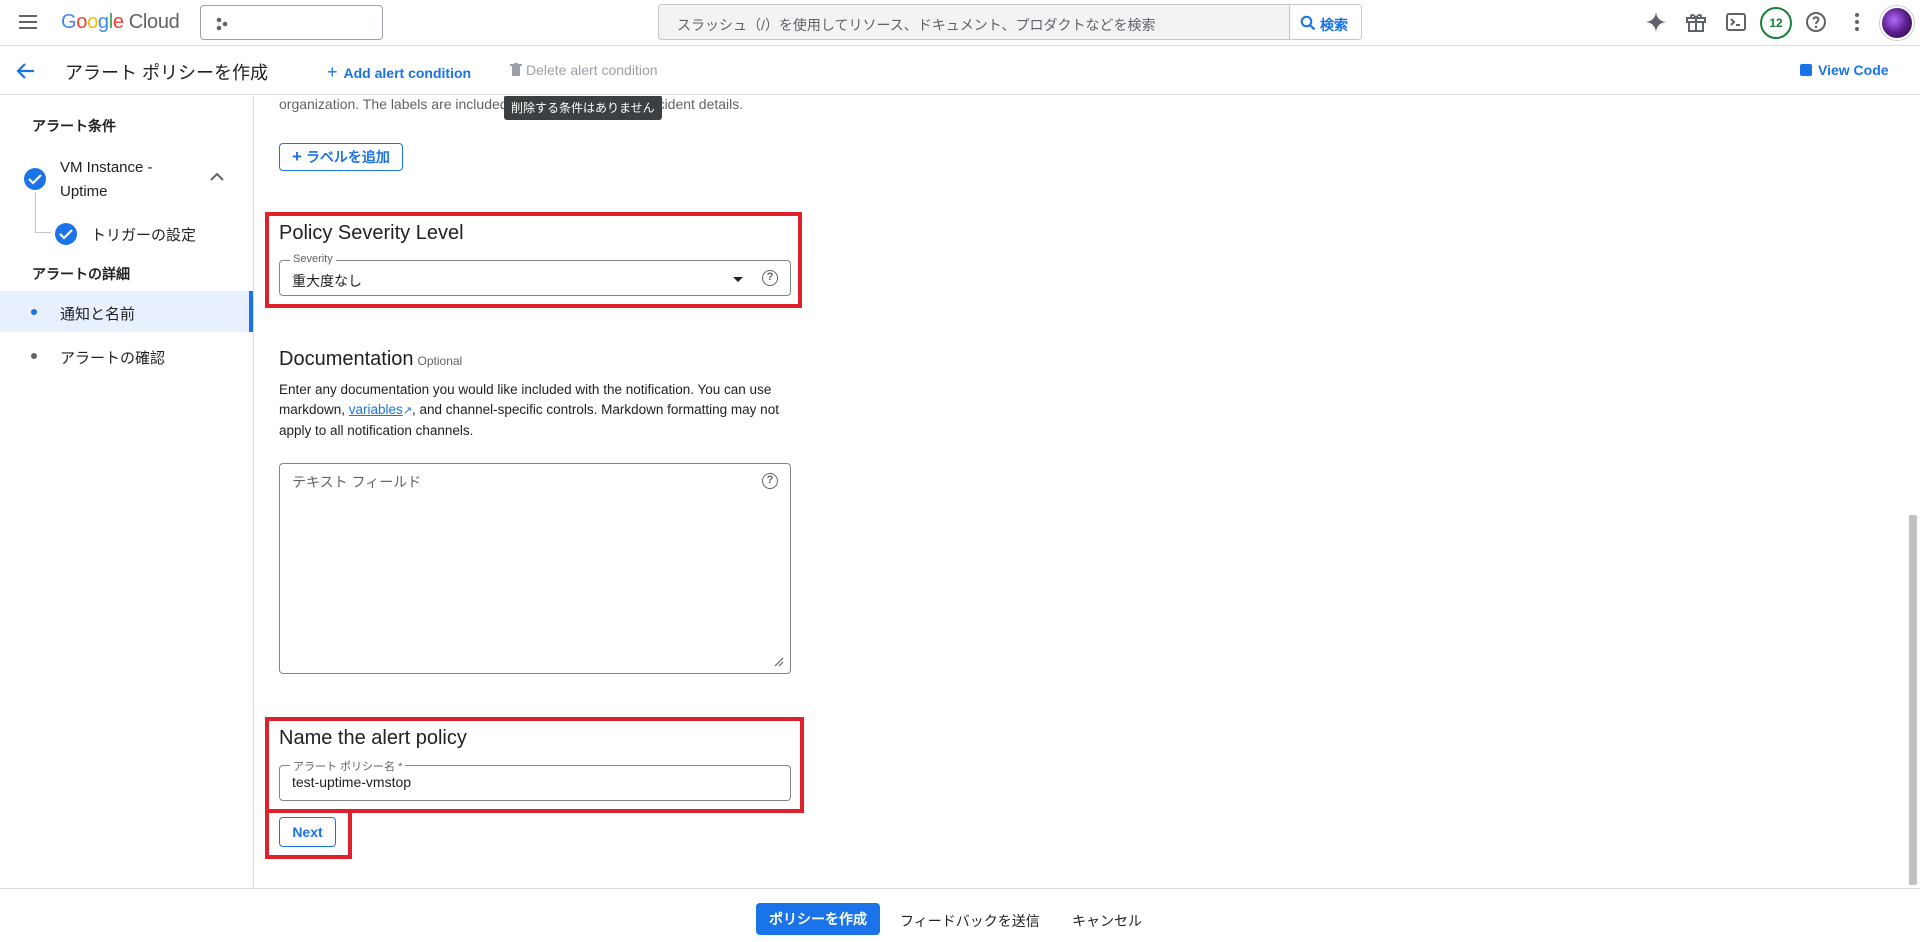  What do you see at coordinates (1656, 22) in the screenshot?
I see `gemini-spark-icon` at bounding box center [1656, 22].